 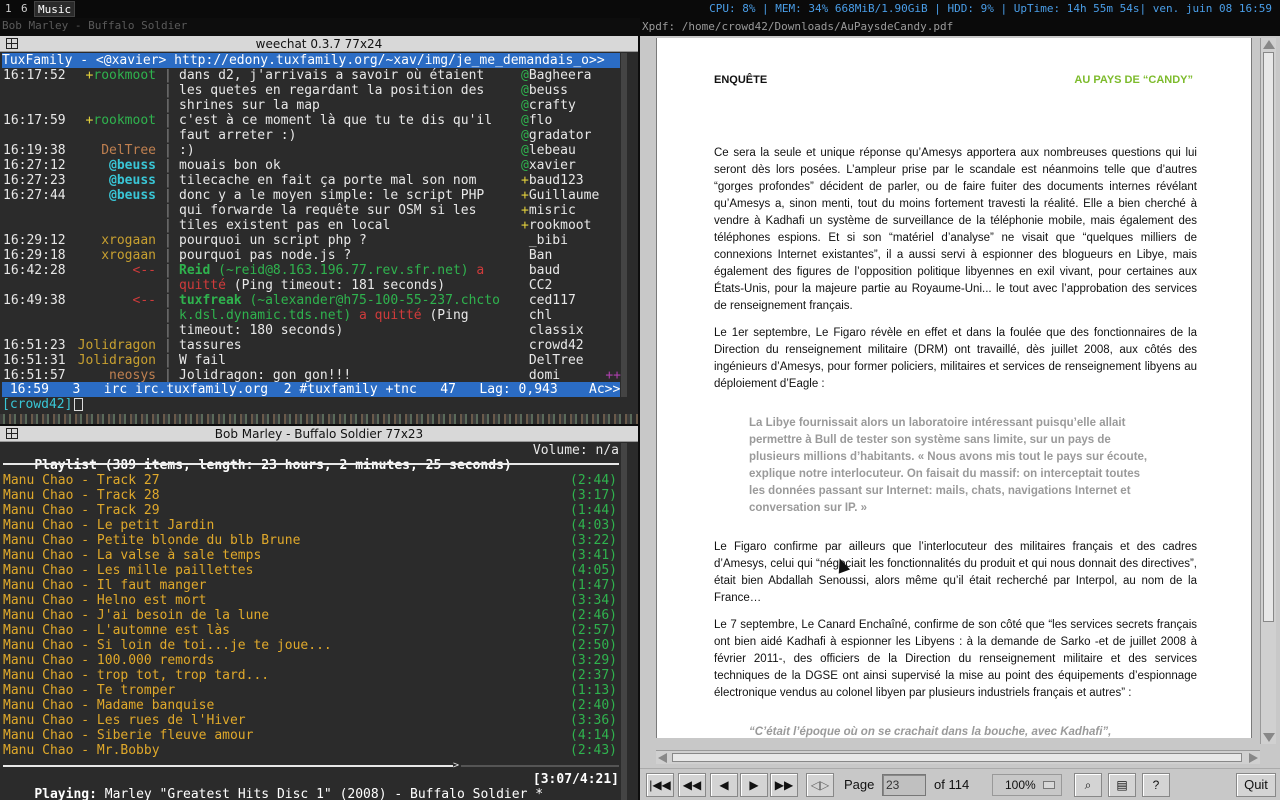 I want to click on horizontal-scroll-thumb, so click(x=957, y=757).